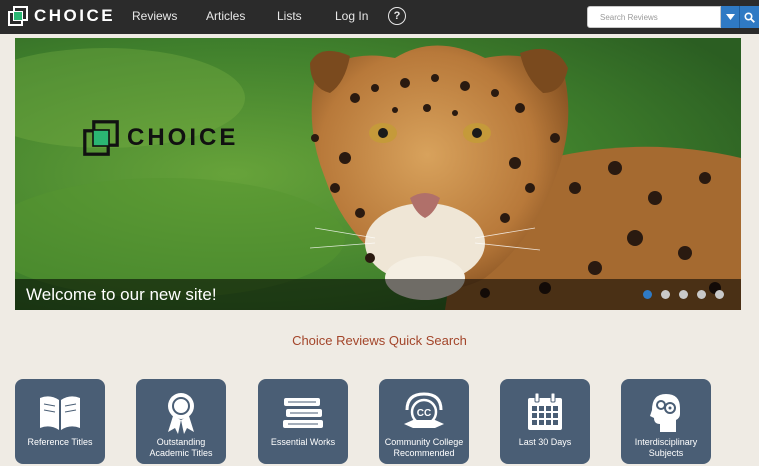 Image resolution: width=759 pixels, height=466 pixels. I want to click on tile-last-30-days: Last 30 Days, so click(545, 421).